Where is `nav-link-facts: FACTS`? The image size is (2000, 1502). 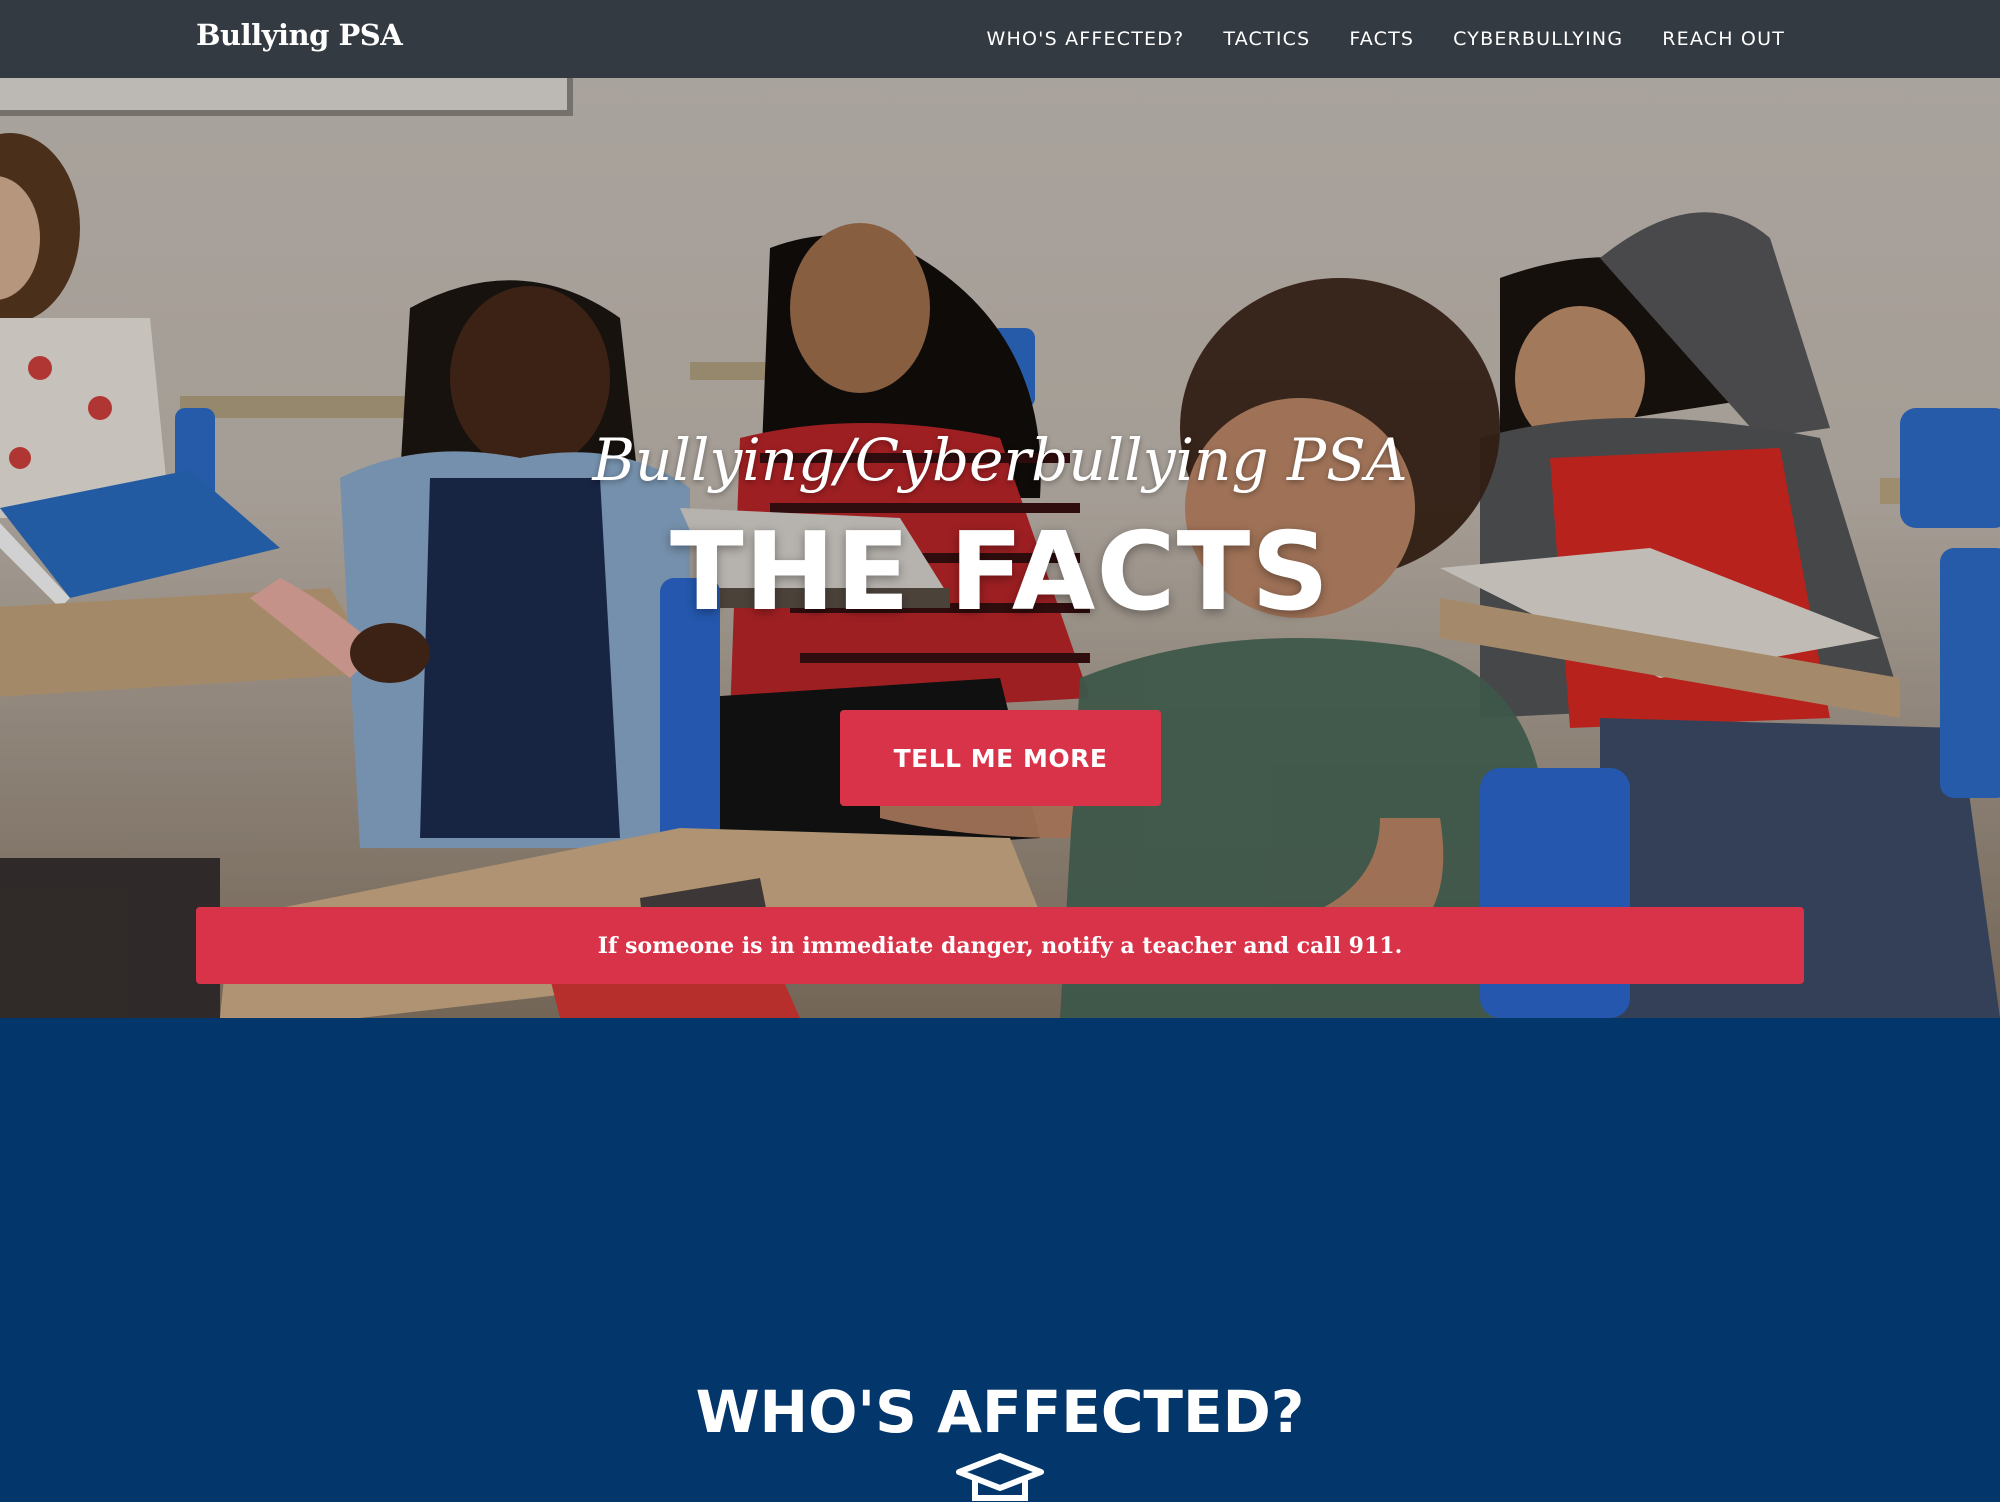 nav-link-facts: FACTS is located at coordinates (1381, 39).